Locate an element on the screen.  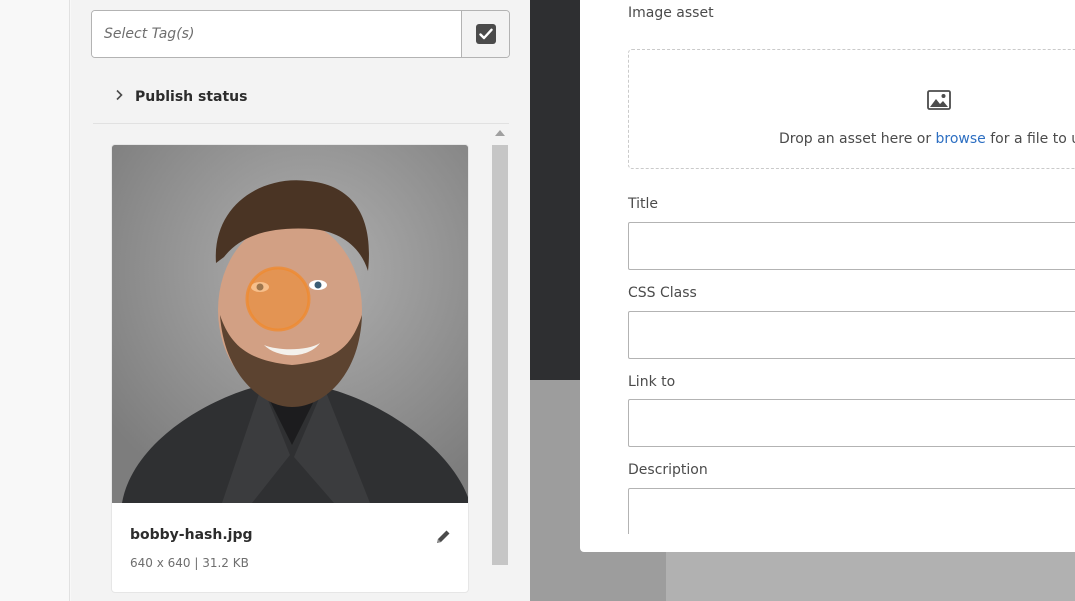
title-label: Title is located at coordinates (643, 204).